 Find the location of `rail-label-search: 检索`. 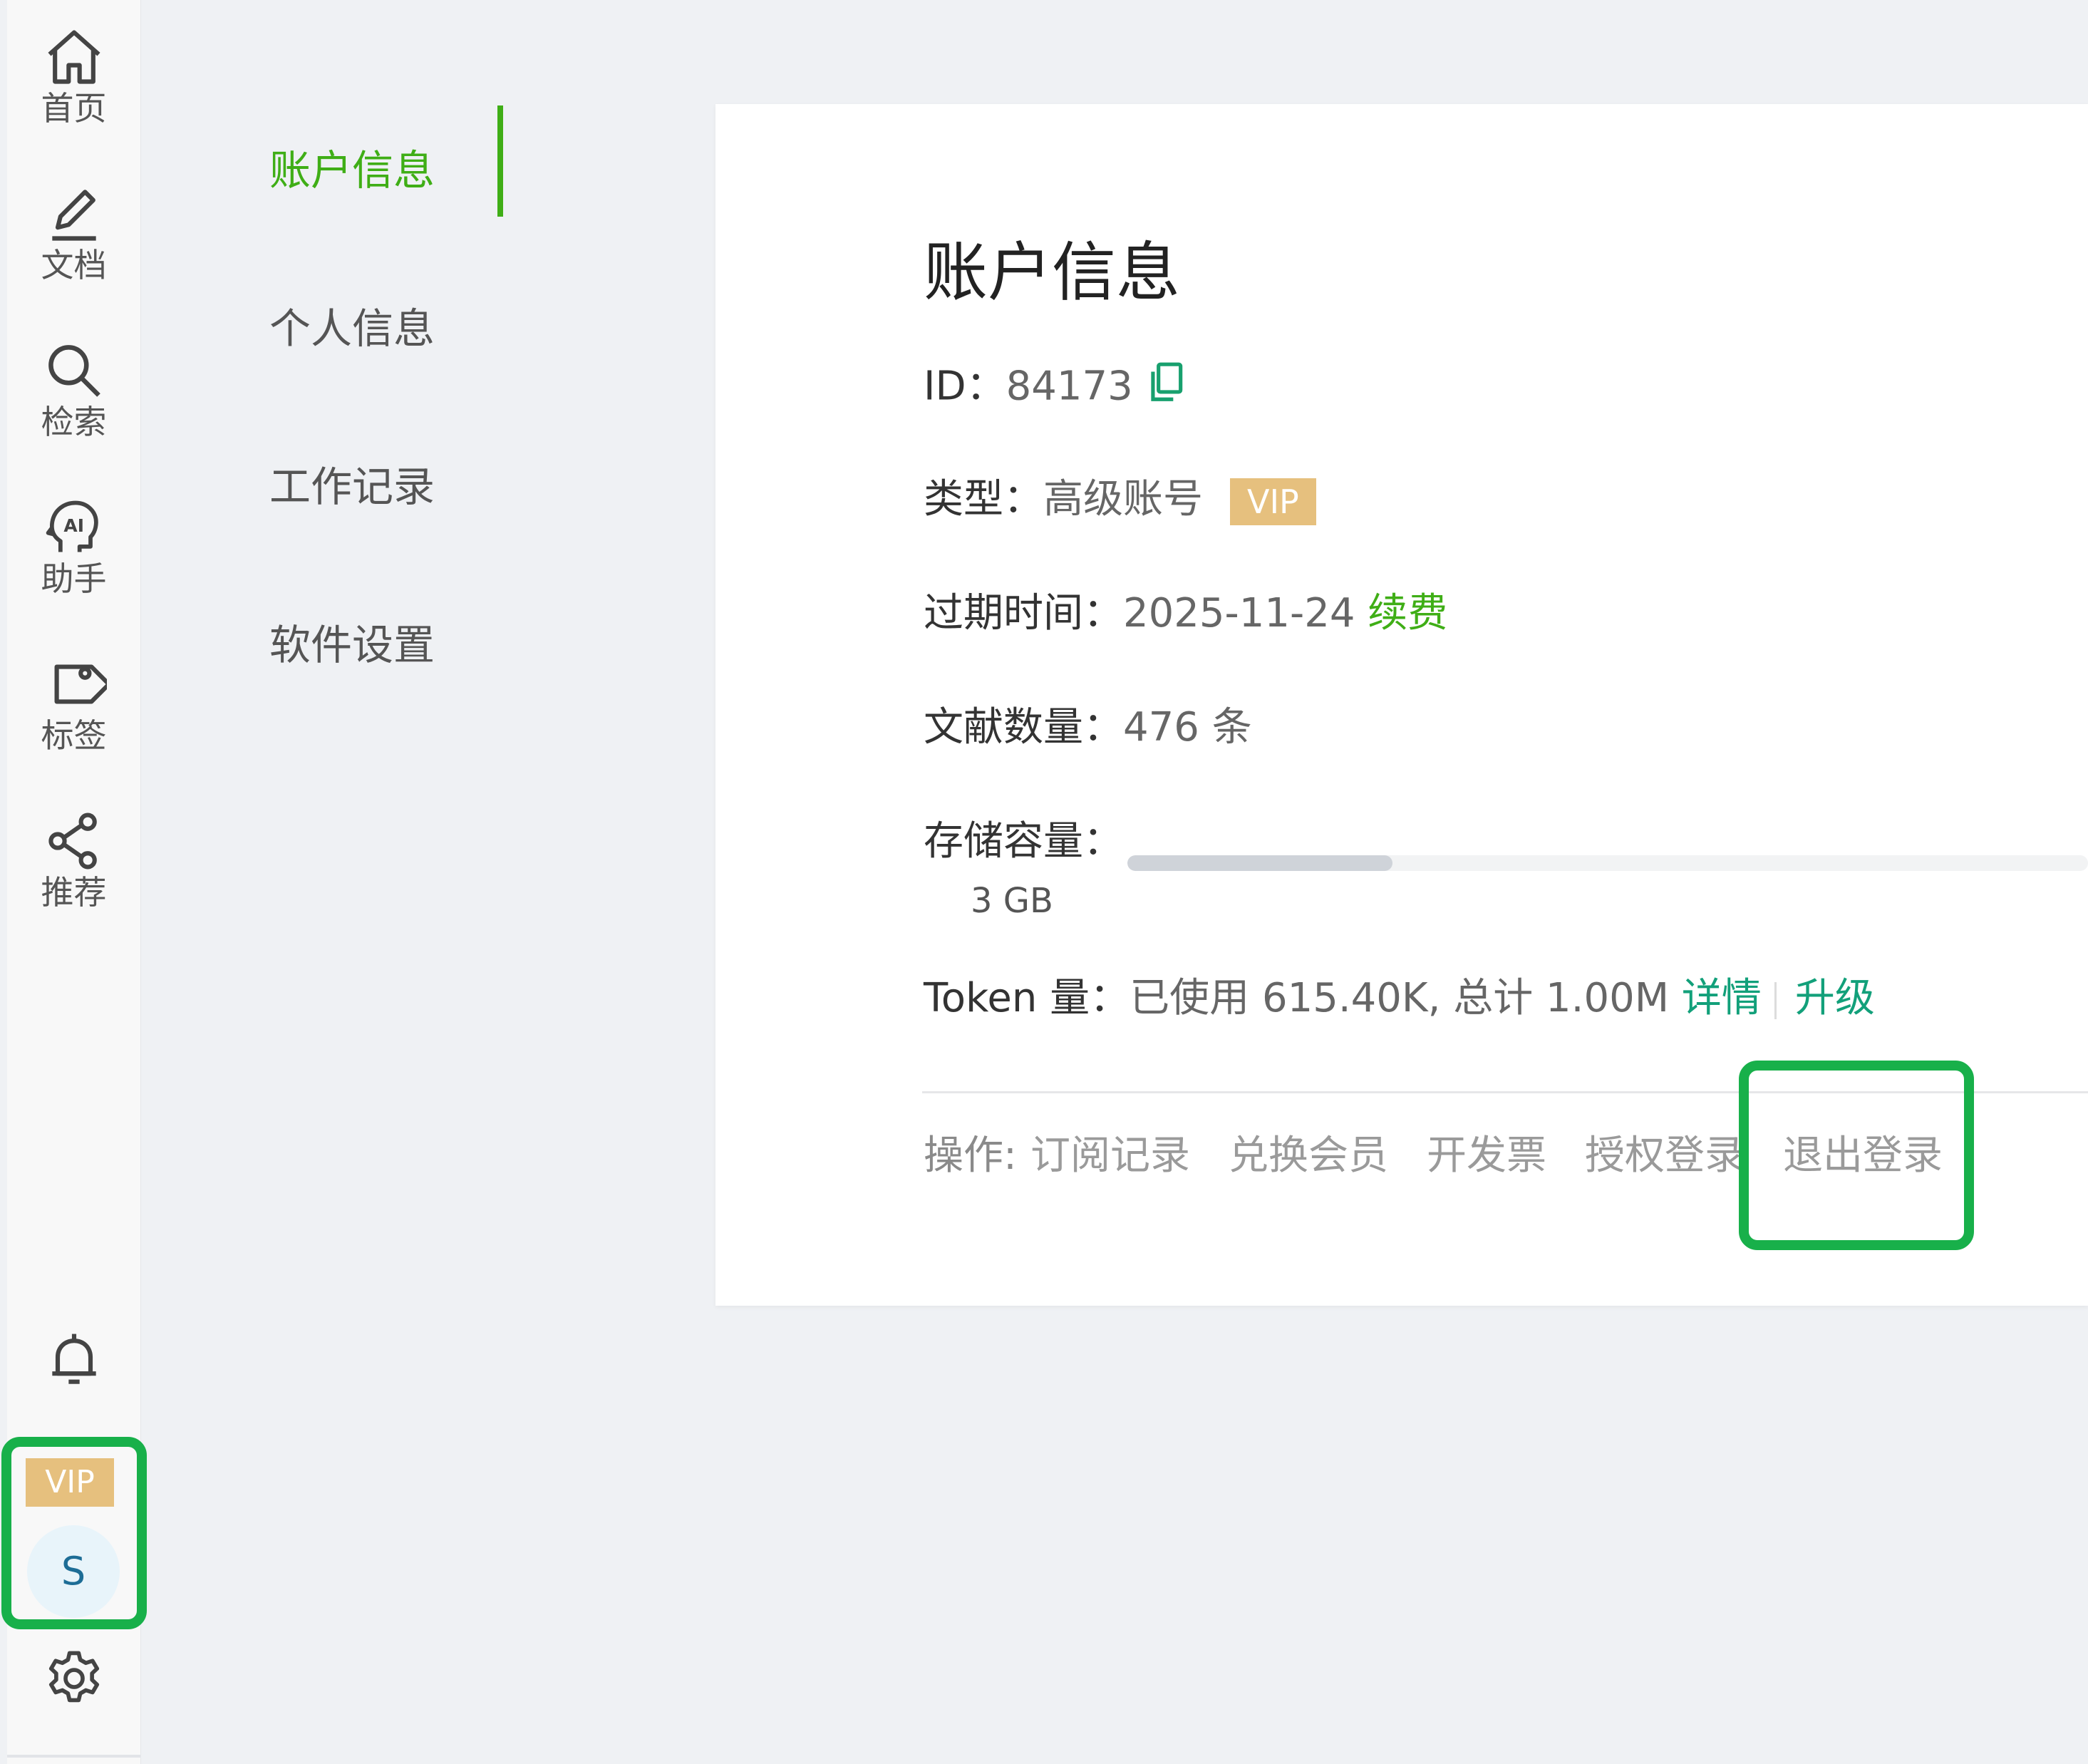

rail-label-search: 检索 is located at coordinates (74, 422).